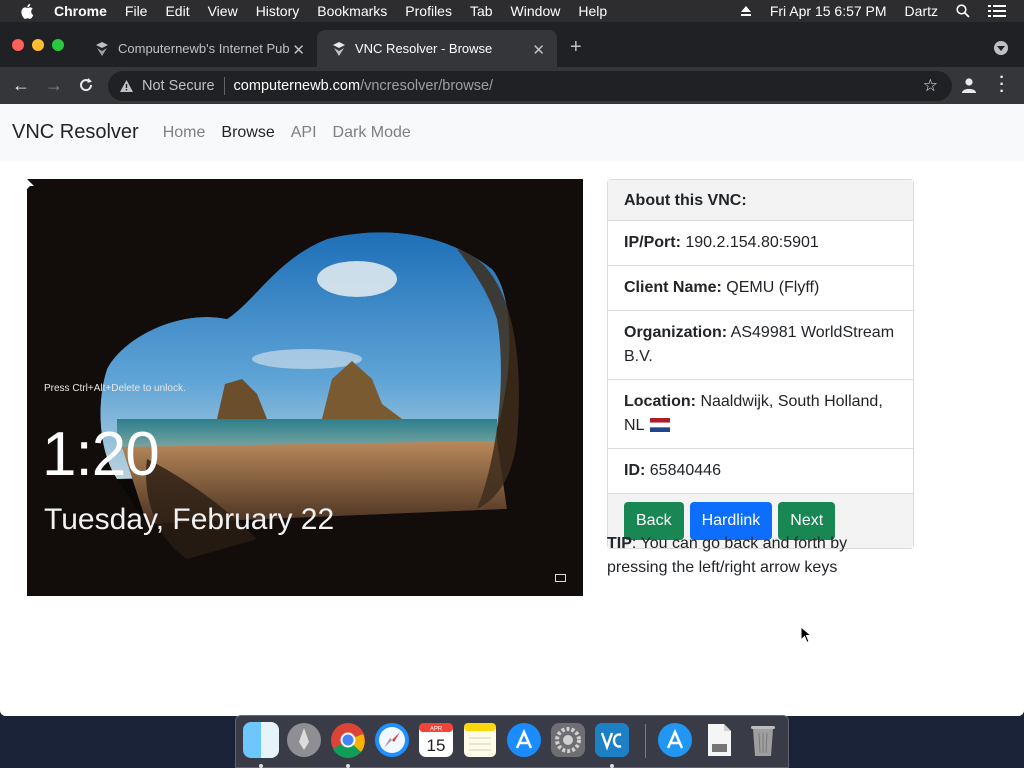 This screenshot has width=1024, height=768. What do you see at coordinates (18, 45) in the screenshot?
I see `close-window-button` at bounding box center [18, 45].